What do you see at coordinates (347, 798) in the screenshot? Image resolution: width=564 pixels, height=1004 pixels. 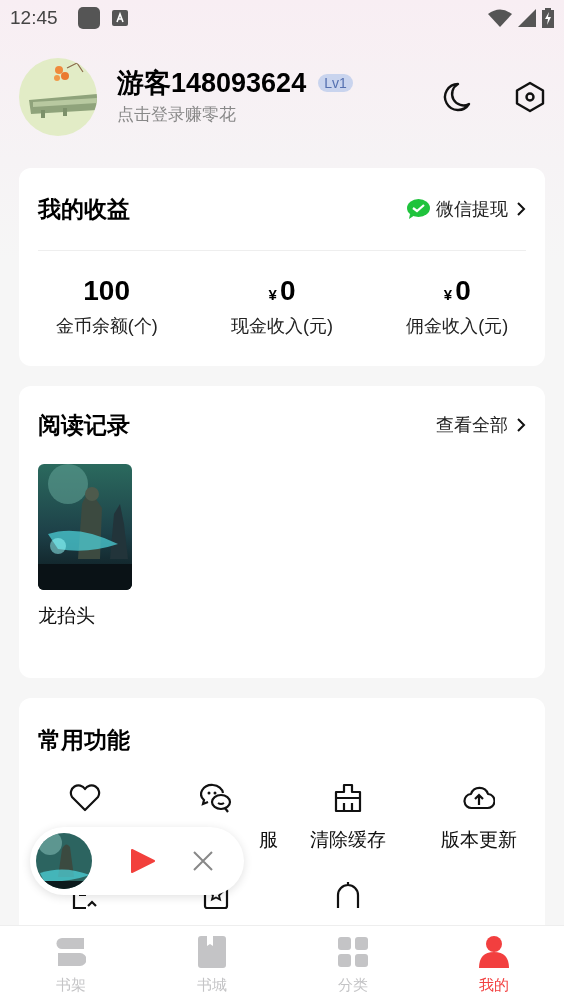 I see `broom-icon` at bounding box center [347, 798].